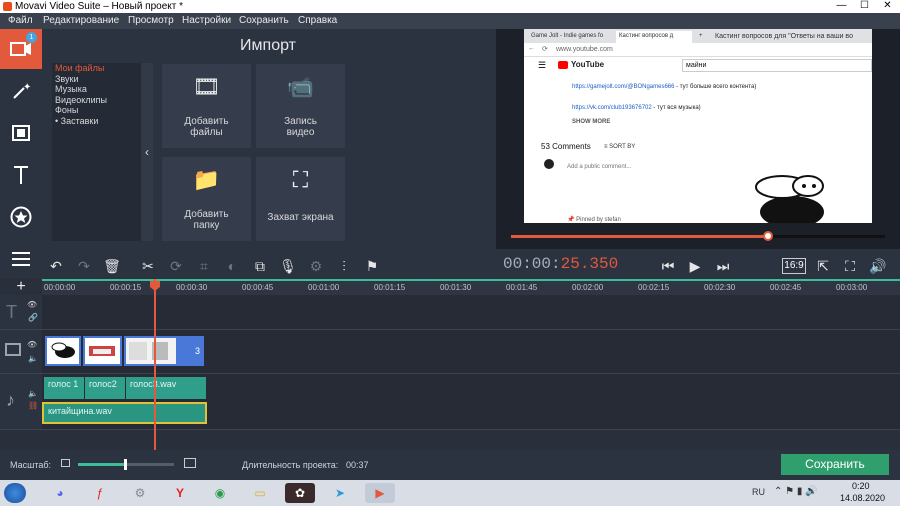 The height and width of the screenshot is (506, 900). I want to click on fullscreen-icon: ⛶, so click(850, 266).